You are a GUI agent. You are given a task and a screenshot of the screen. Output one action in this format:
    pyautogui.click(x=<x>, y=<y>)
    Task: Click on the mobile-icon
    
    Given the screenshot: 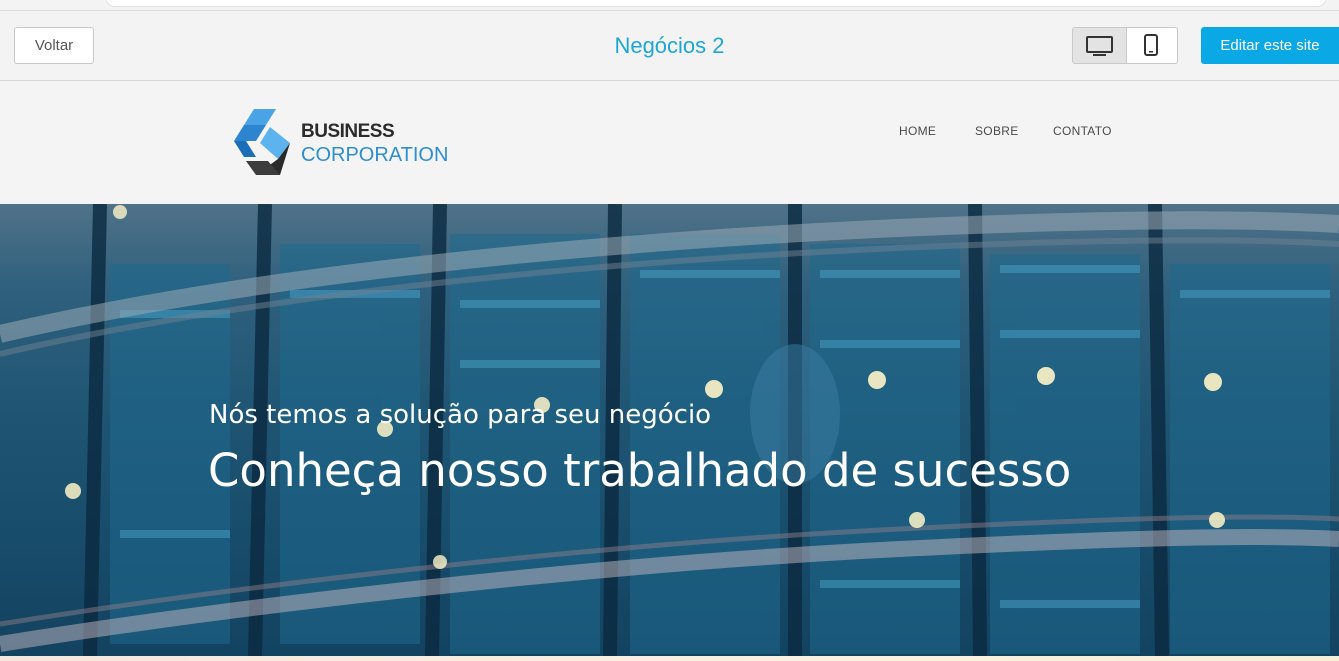 What is the action you would take?
    pyautogui.click(x=1151, y=45)
    